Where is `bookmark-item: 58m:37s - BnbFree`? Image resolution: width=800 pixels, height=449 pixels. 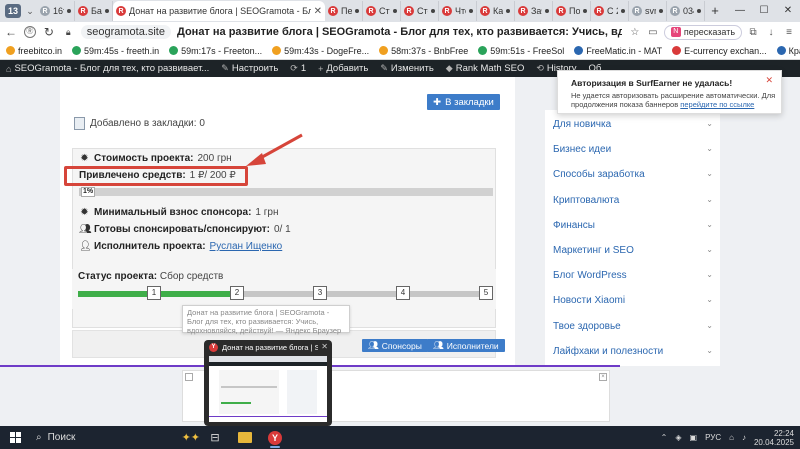
bookmark-item: 58m:37s - BnbFree is located at coordinates (423, 51).